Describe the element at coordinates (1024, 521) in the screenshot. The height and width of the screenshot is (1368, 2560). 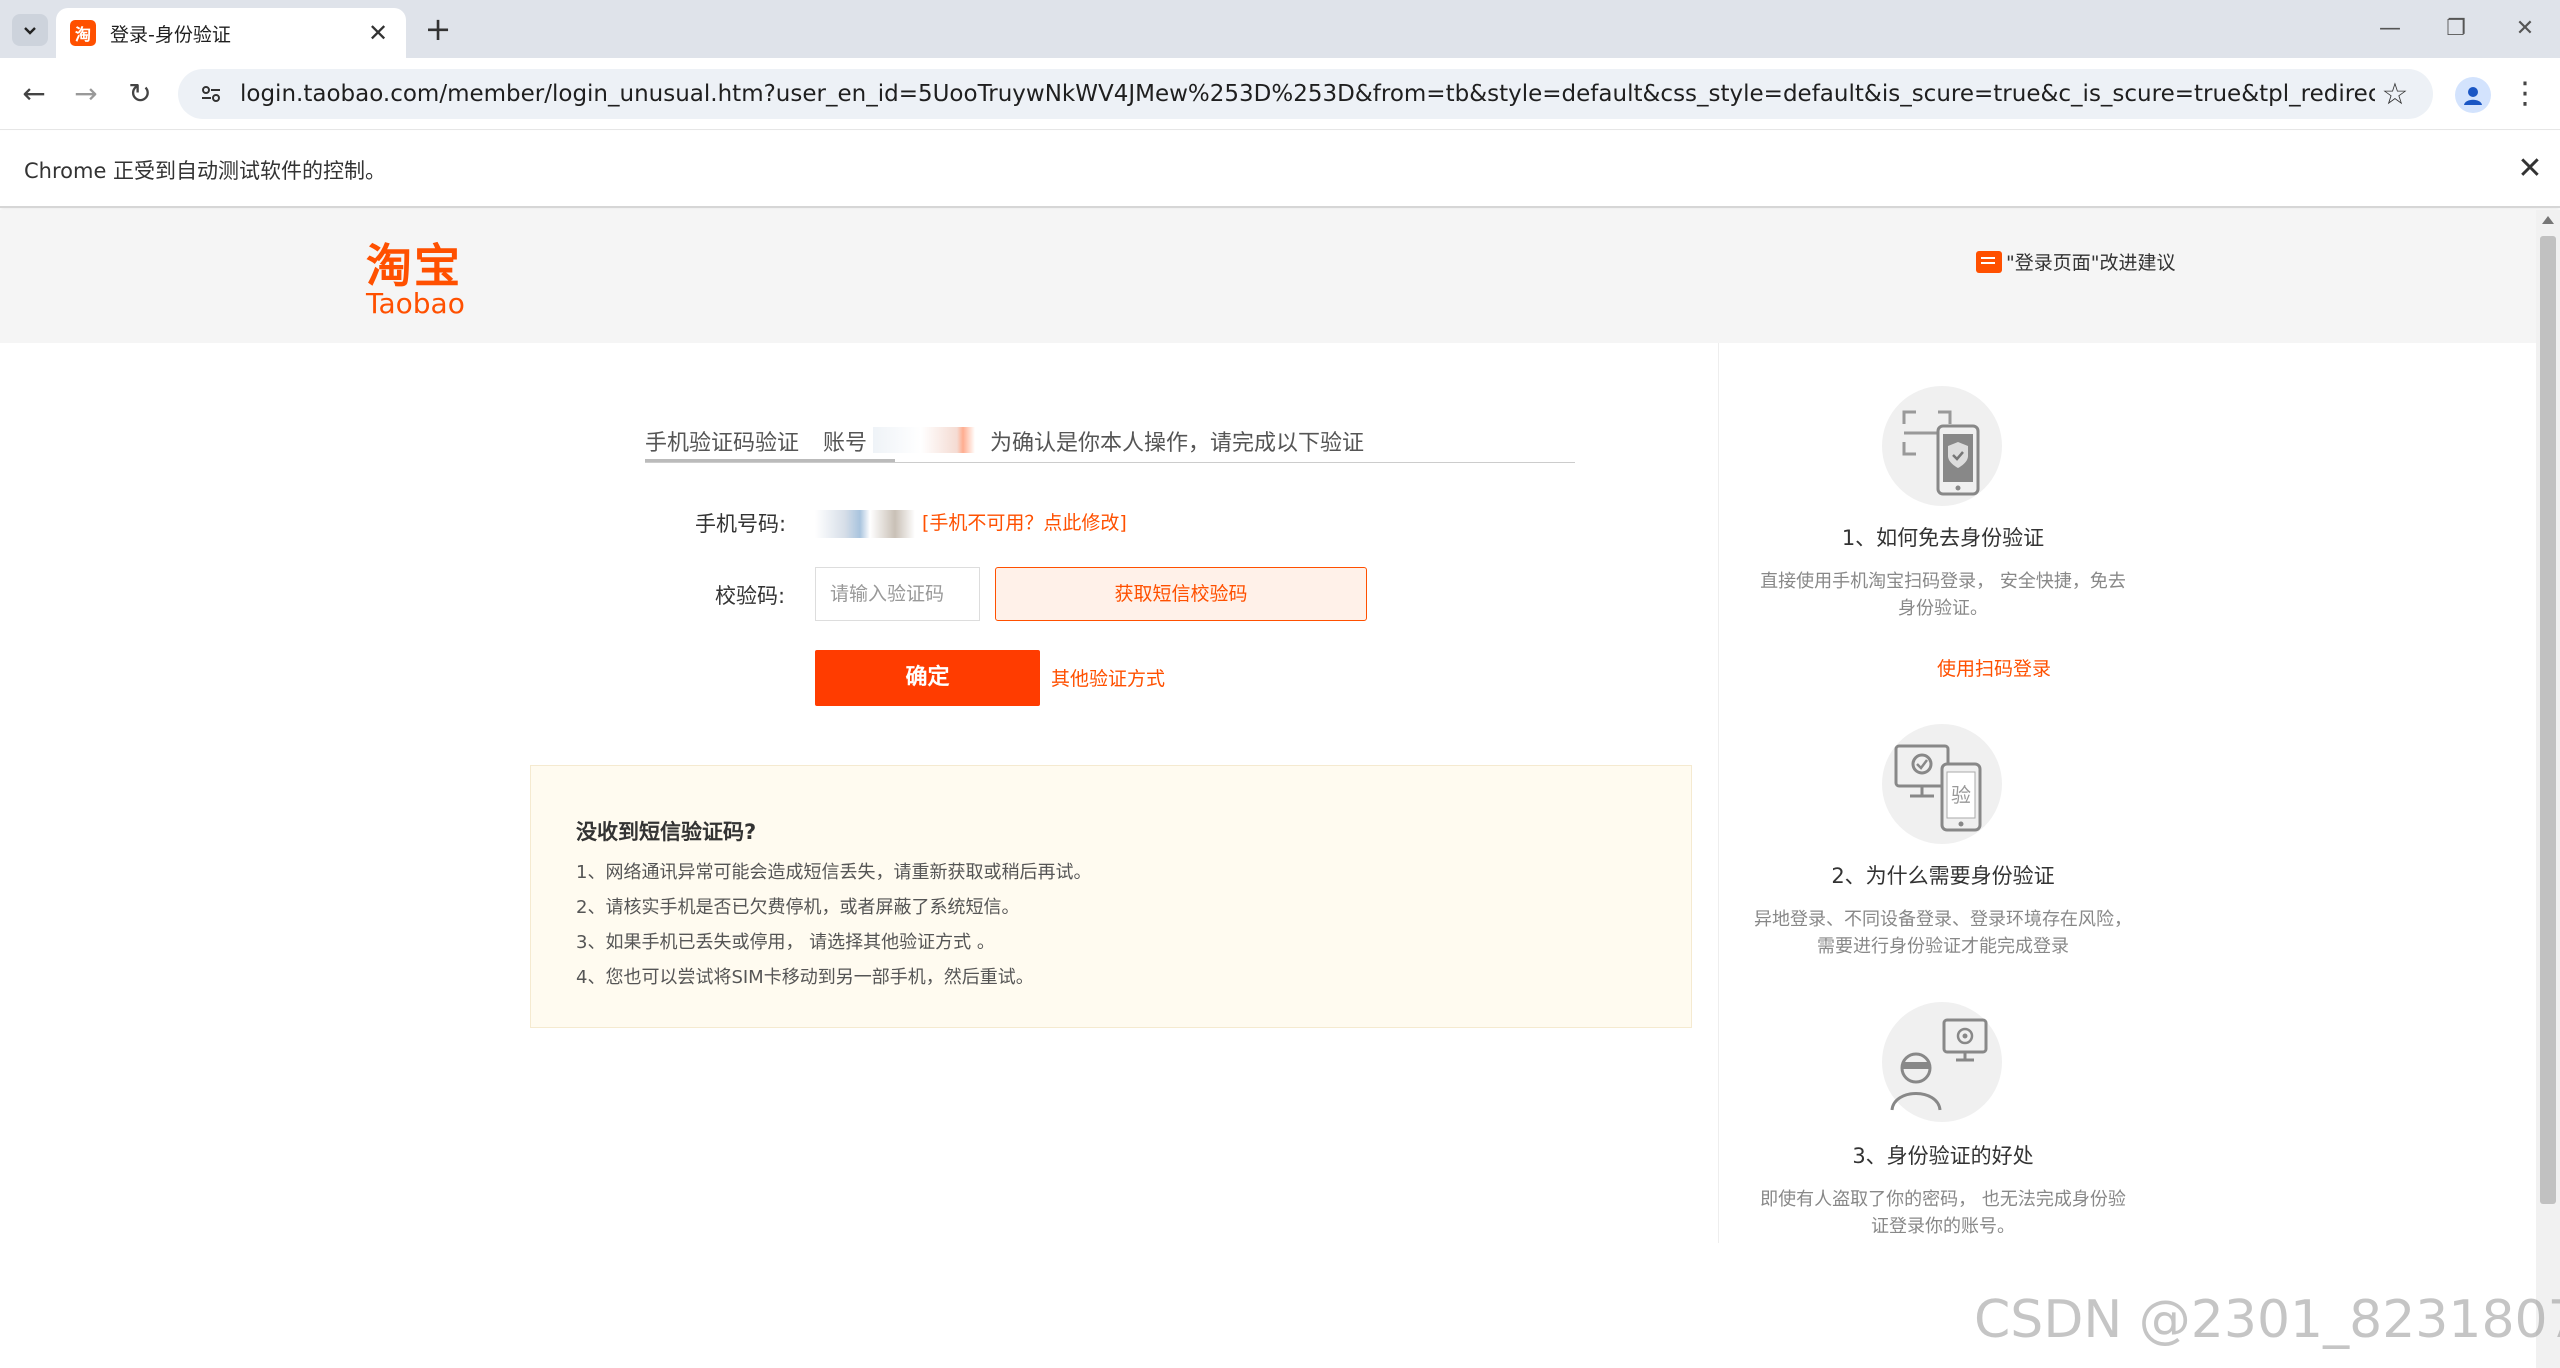
I see `phone-unavailable-link: [手机不可用？点此修改]` at that location.